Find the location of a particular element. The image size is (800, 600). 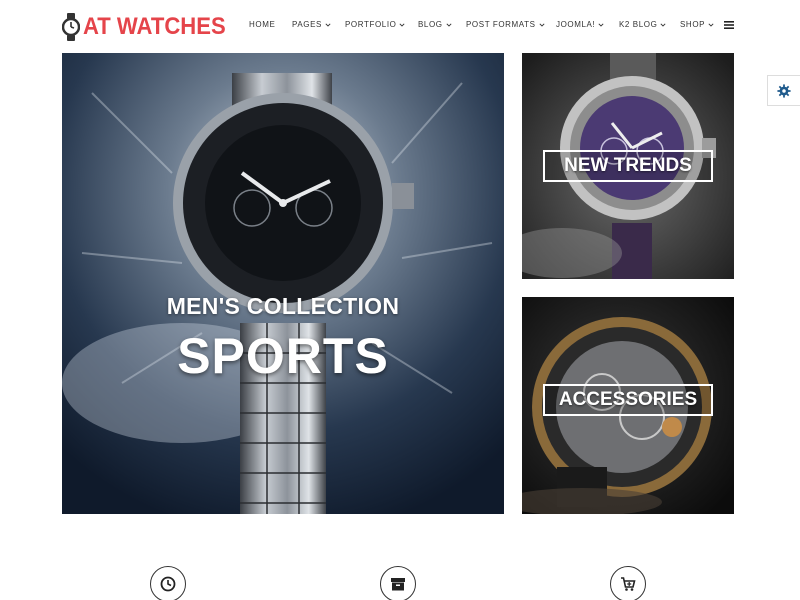

archive-icon is located at coordinates (398, 584).